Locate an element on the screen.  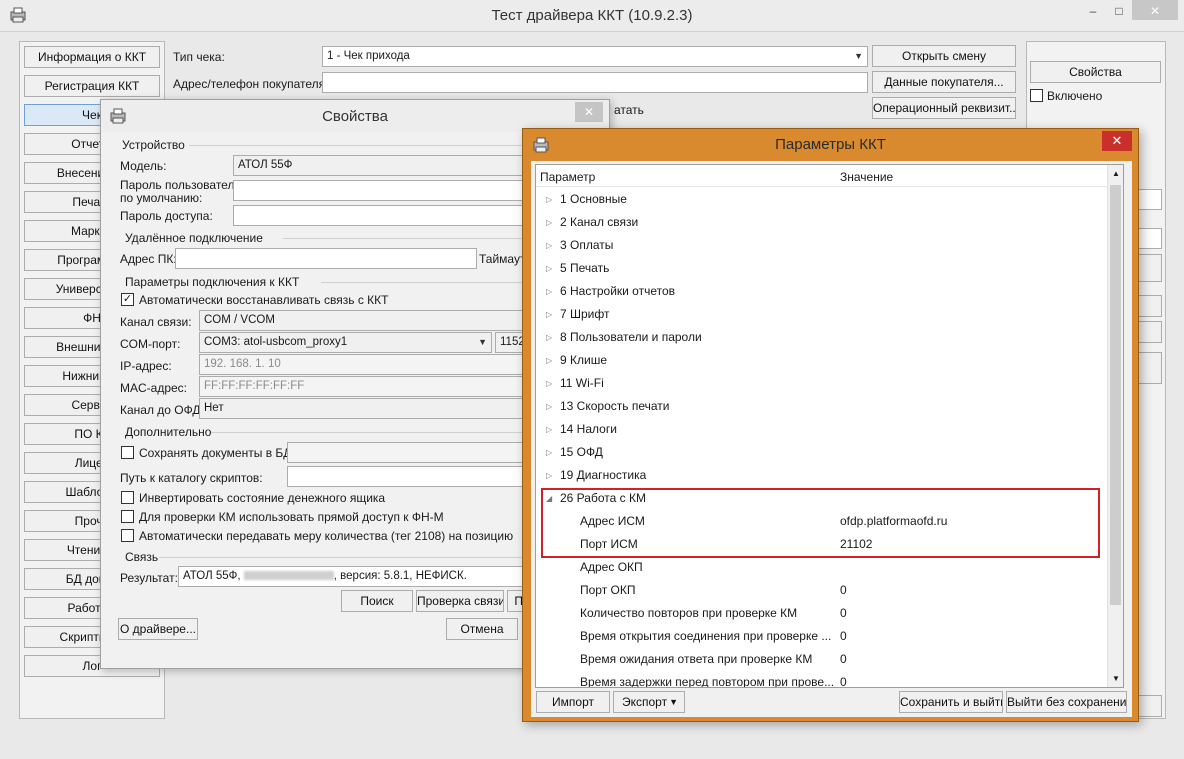
device-group-label: Устройство is located at coordinates (153, 145).